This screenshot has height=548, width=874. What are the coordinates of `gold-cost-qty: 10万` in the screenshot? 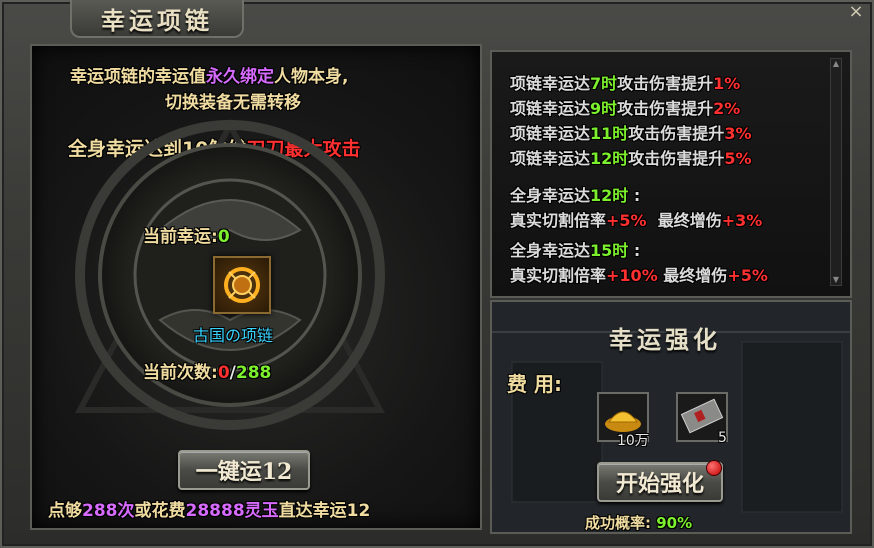 It's located at (633, 441).